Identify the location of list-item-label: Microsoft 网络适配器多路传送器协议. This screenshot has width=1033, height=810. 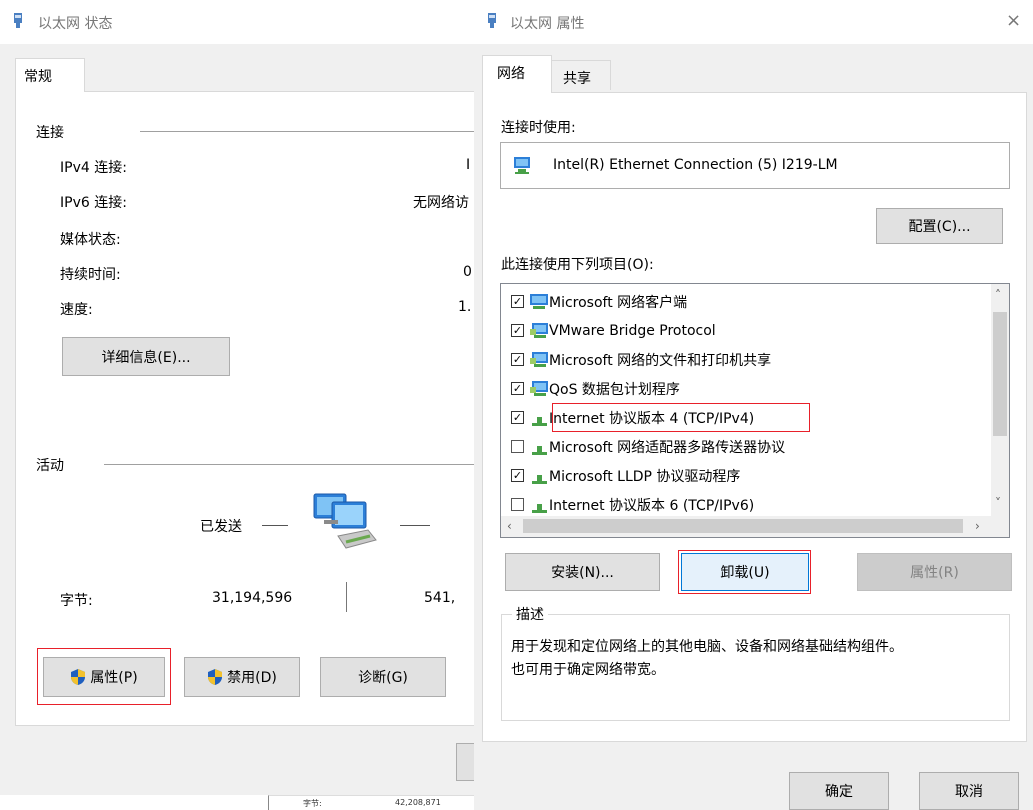
(667, 447).